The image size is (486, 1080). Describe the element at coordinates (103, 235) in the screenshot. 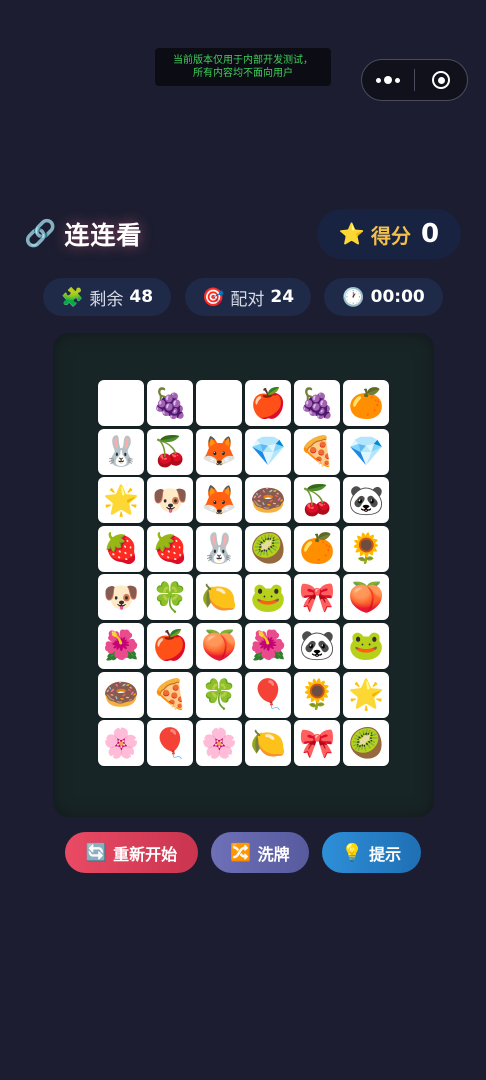

I see `title-text: 连连看` at that location.